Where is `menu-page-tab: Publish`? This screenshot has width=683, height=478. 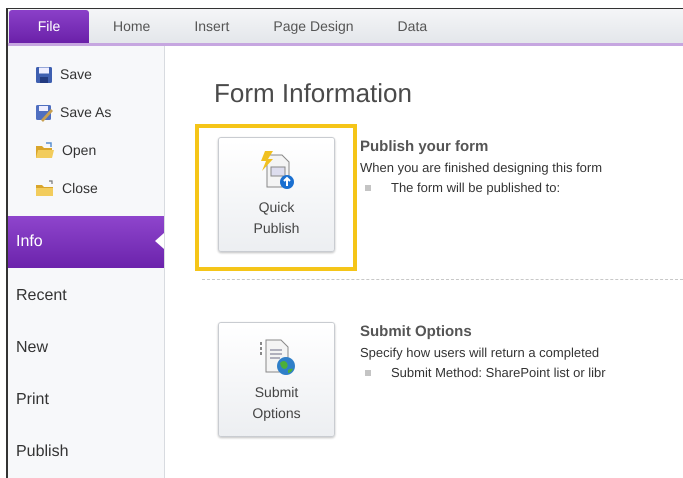
menu-page-tab: Publish is located at coordinates (86, 452).